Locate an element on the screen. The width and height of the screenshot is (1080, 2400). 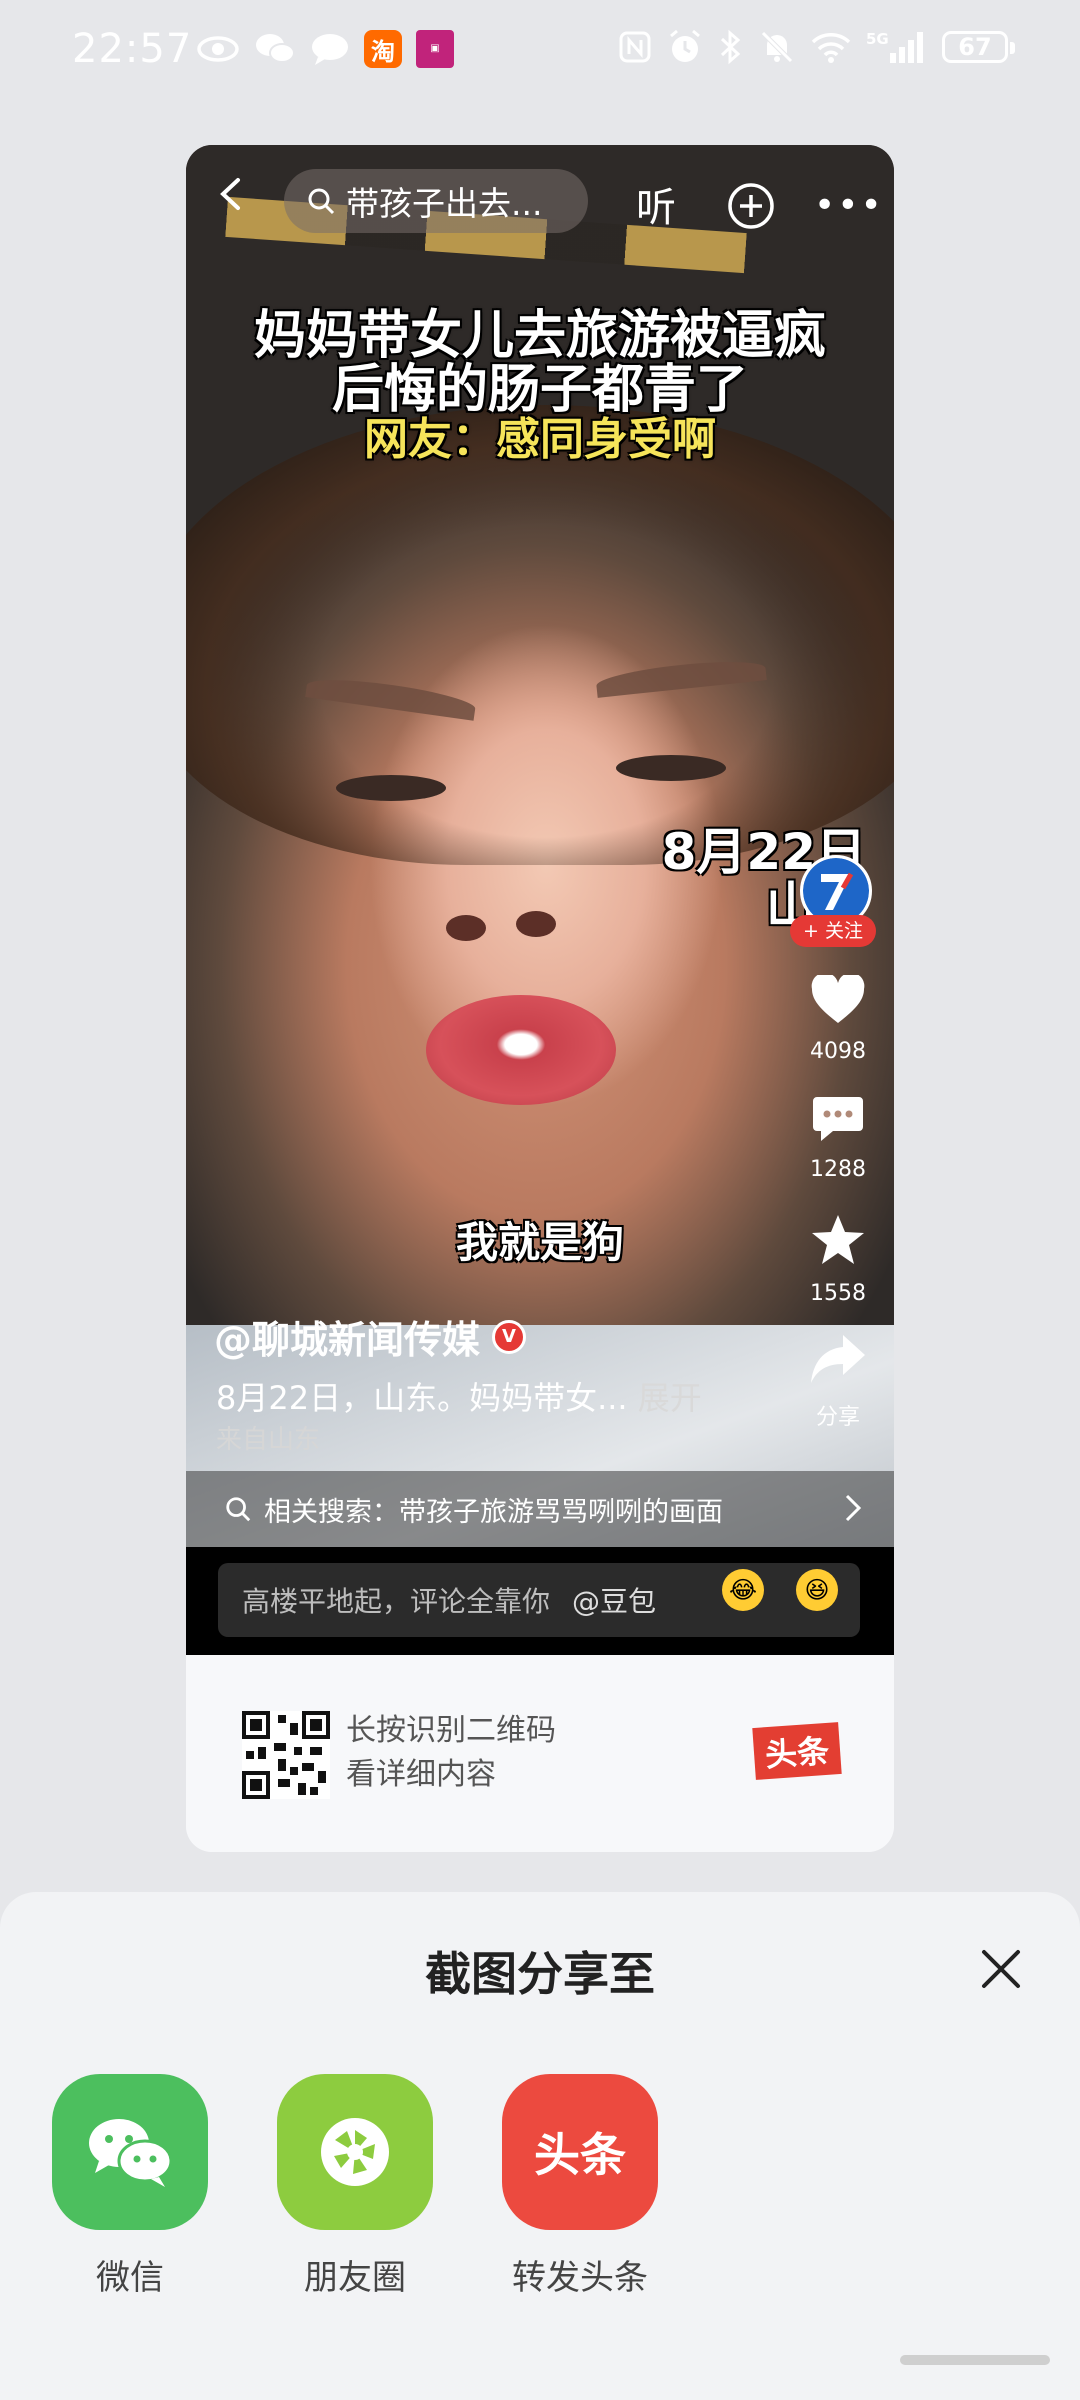
listen-button: 听 is located at coordinates (656, 204).